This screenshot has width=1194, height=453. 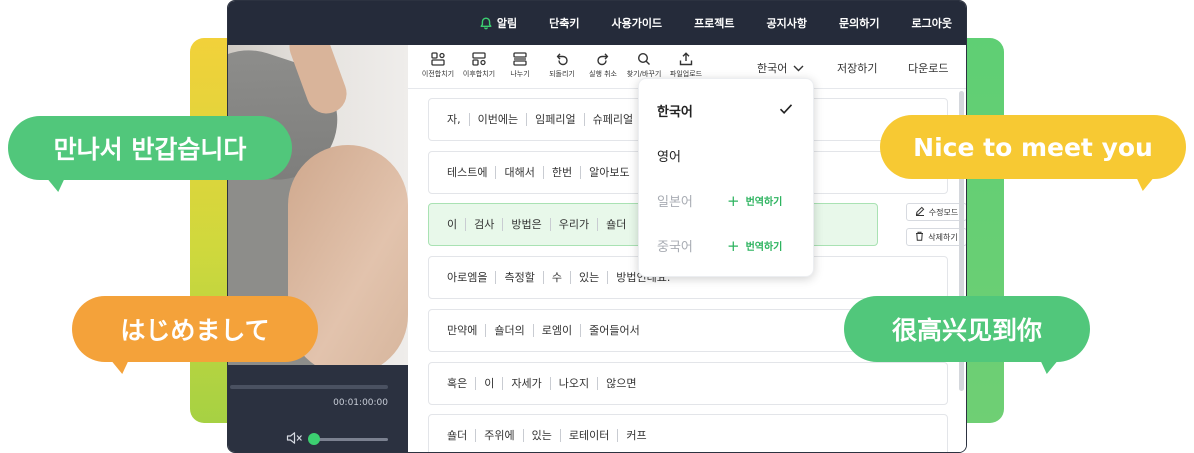 What do you see at coordinates (438, 74) in the screenshot?
I see `tool-label: 이전합치기` at bounding box center [438, 74].